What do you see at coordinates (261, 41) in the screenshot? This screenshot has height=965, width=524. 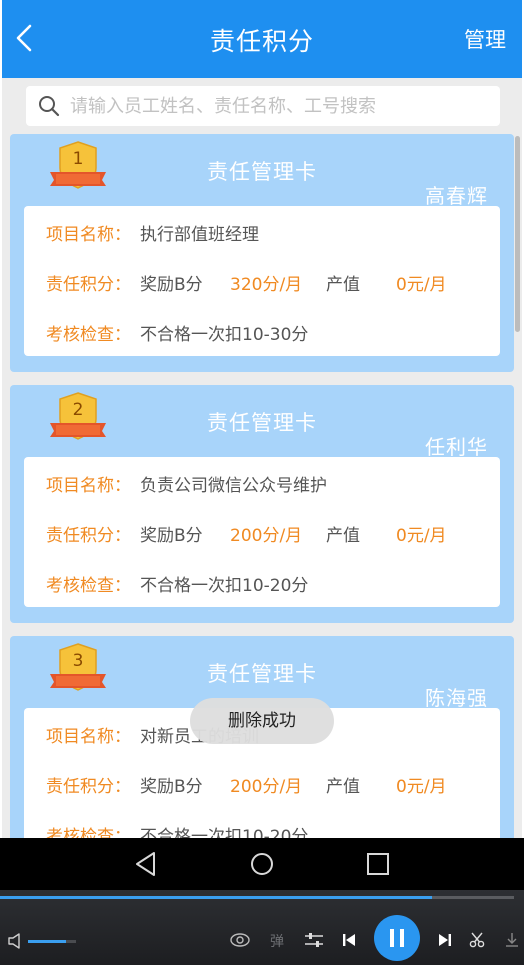 I see `page-title: 责任积分` at bounding box center [261, 41].